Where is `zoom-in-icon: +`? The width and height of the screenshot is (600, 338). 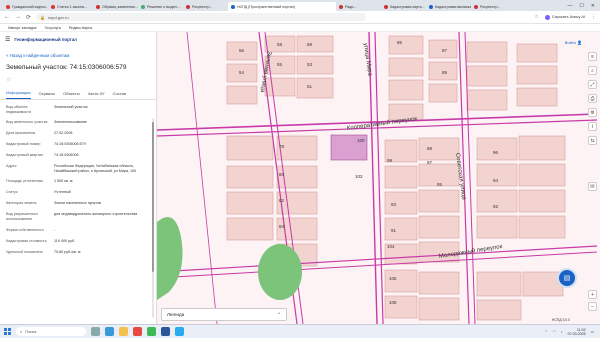
zoom-in-icon: + is located at coordinates (592, 294).